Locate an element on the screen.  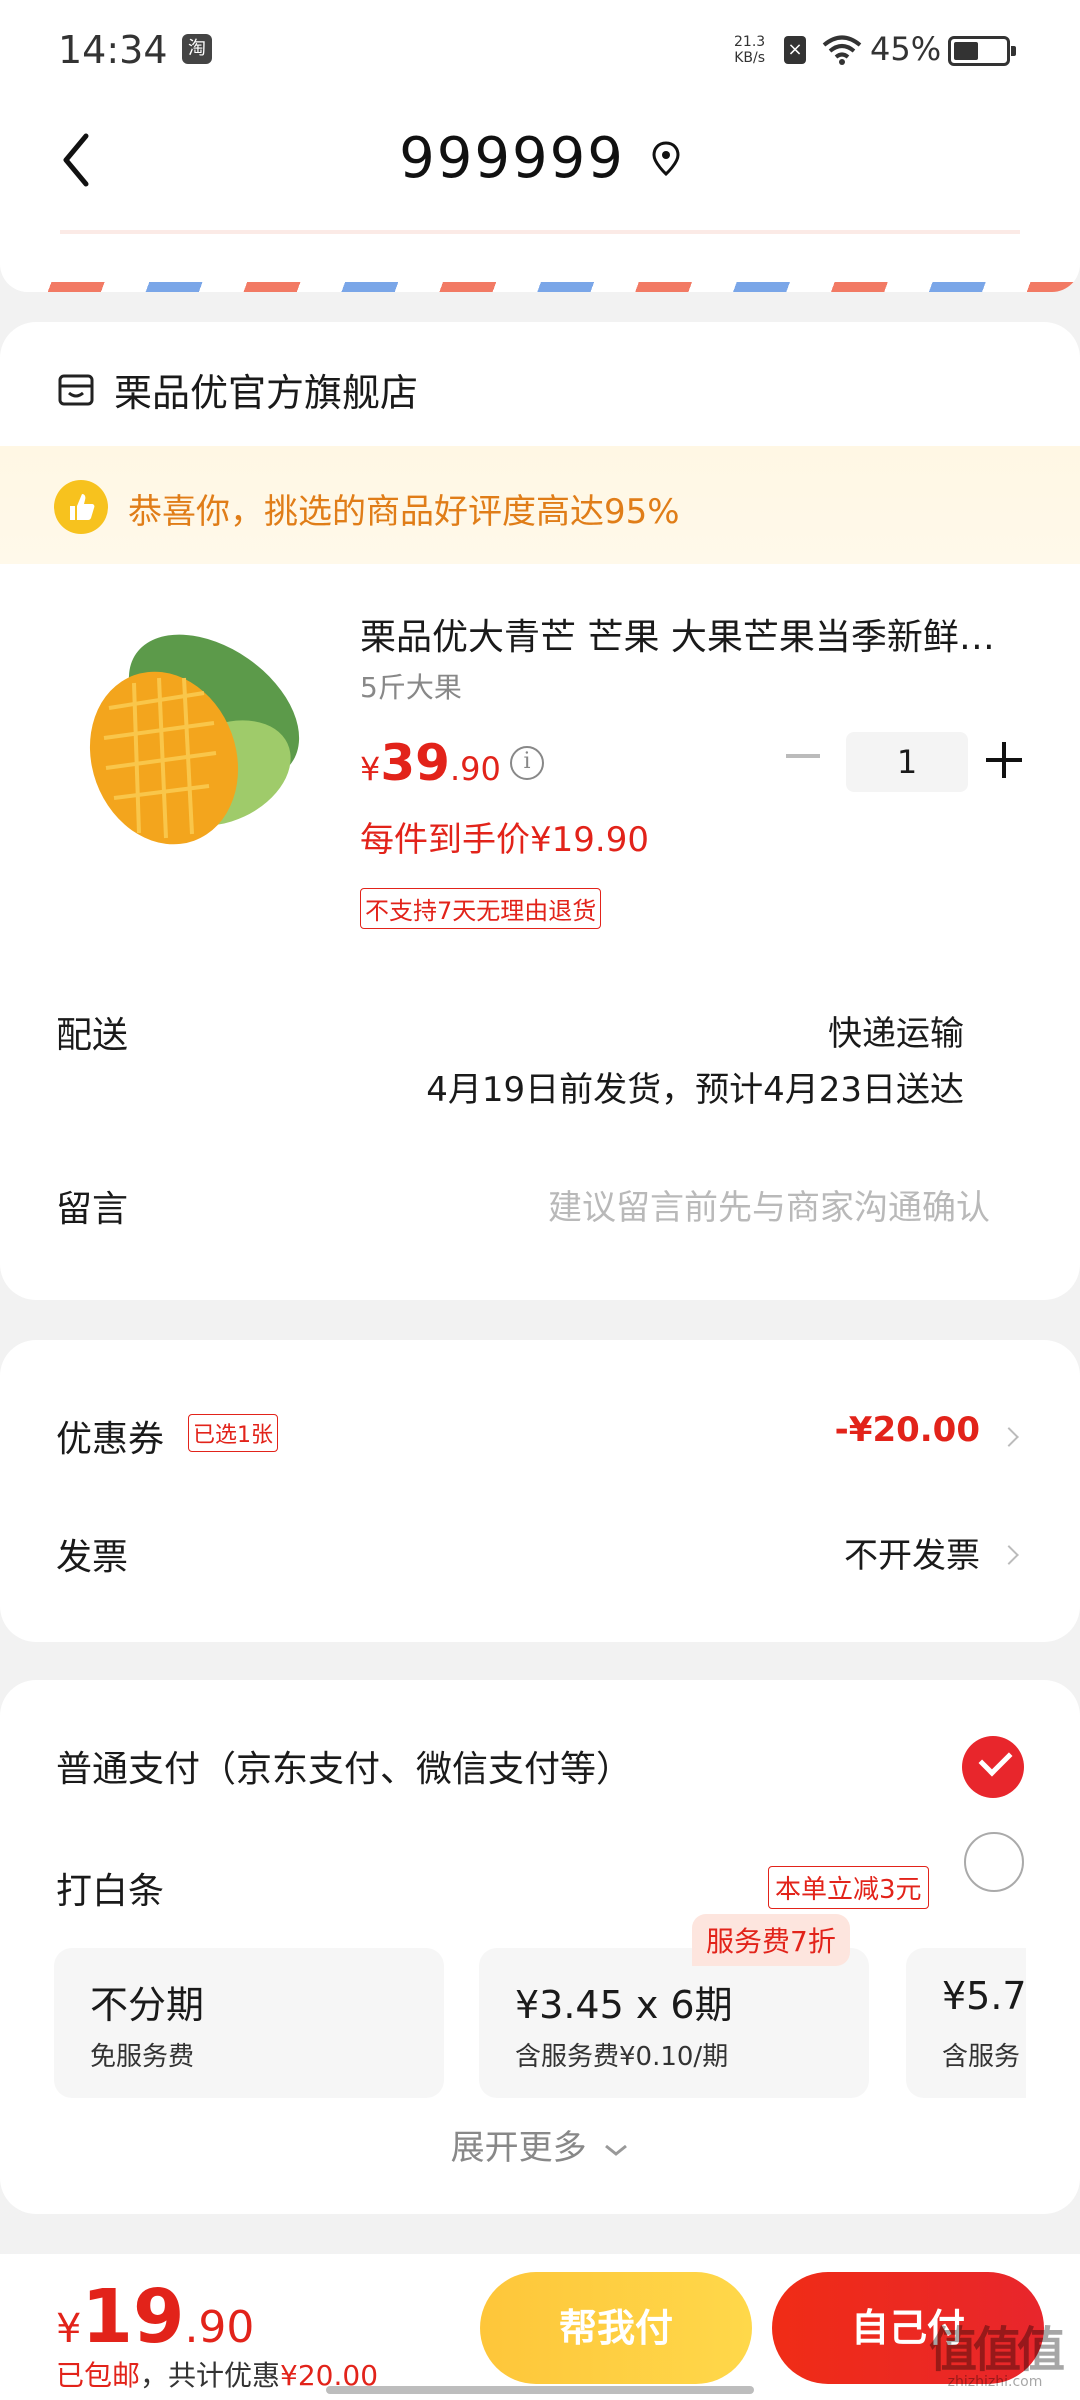
praise-text: 恭喜你，挑选的商品好评度高达95% is located at coordinates (404, 512).